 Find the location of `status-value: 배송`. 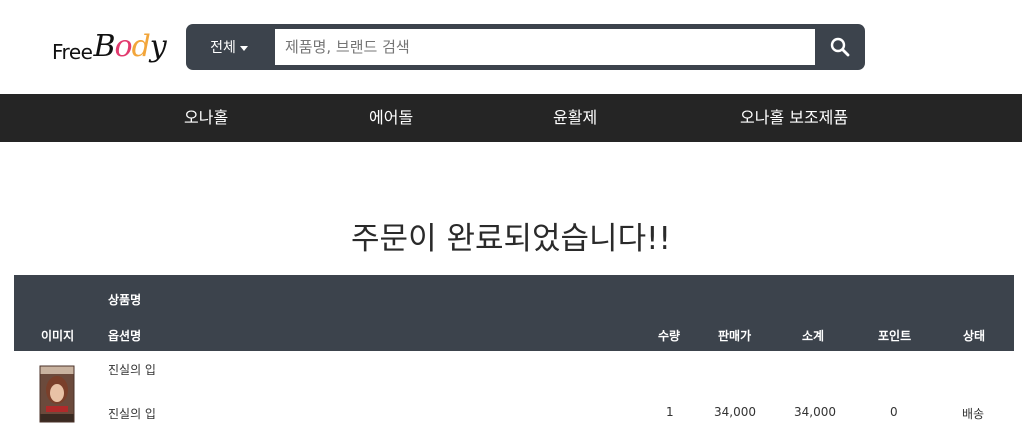

status-value: 배송 is located at coordinates (973, 414).